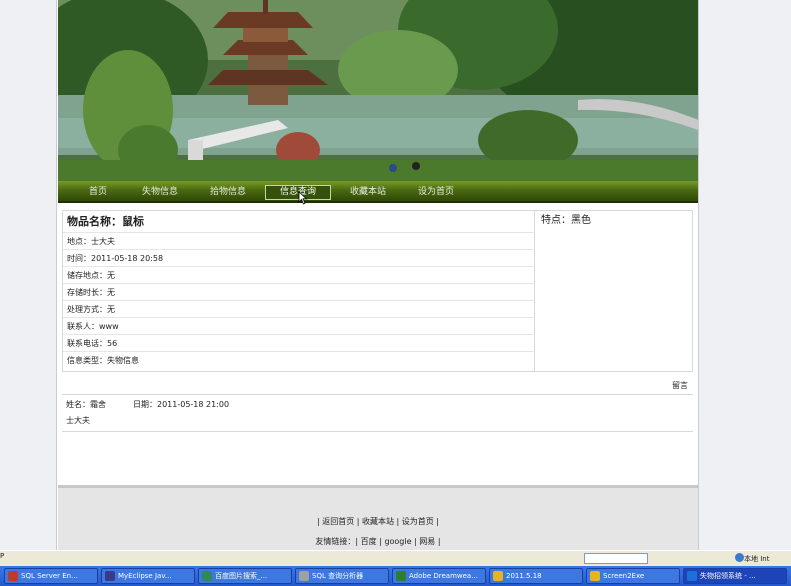 This screenshot has height=586, width=791. What do you see at coordinates (566, 220) in the screenshot?
I see `item-features: 特点：黑色` at bounding box center [566, 220].